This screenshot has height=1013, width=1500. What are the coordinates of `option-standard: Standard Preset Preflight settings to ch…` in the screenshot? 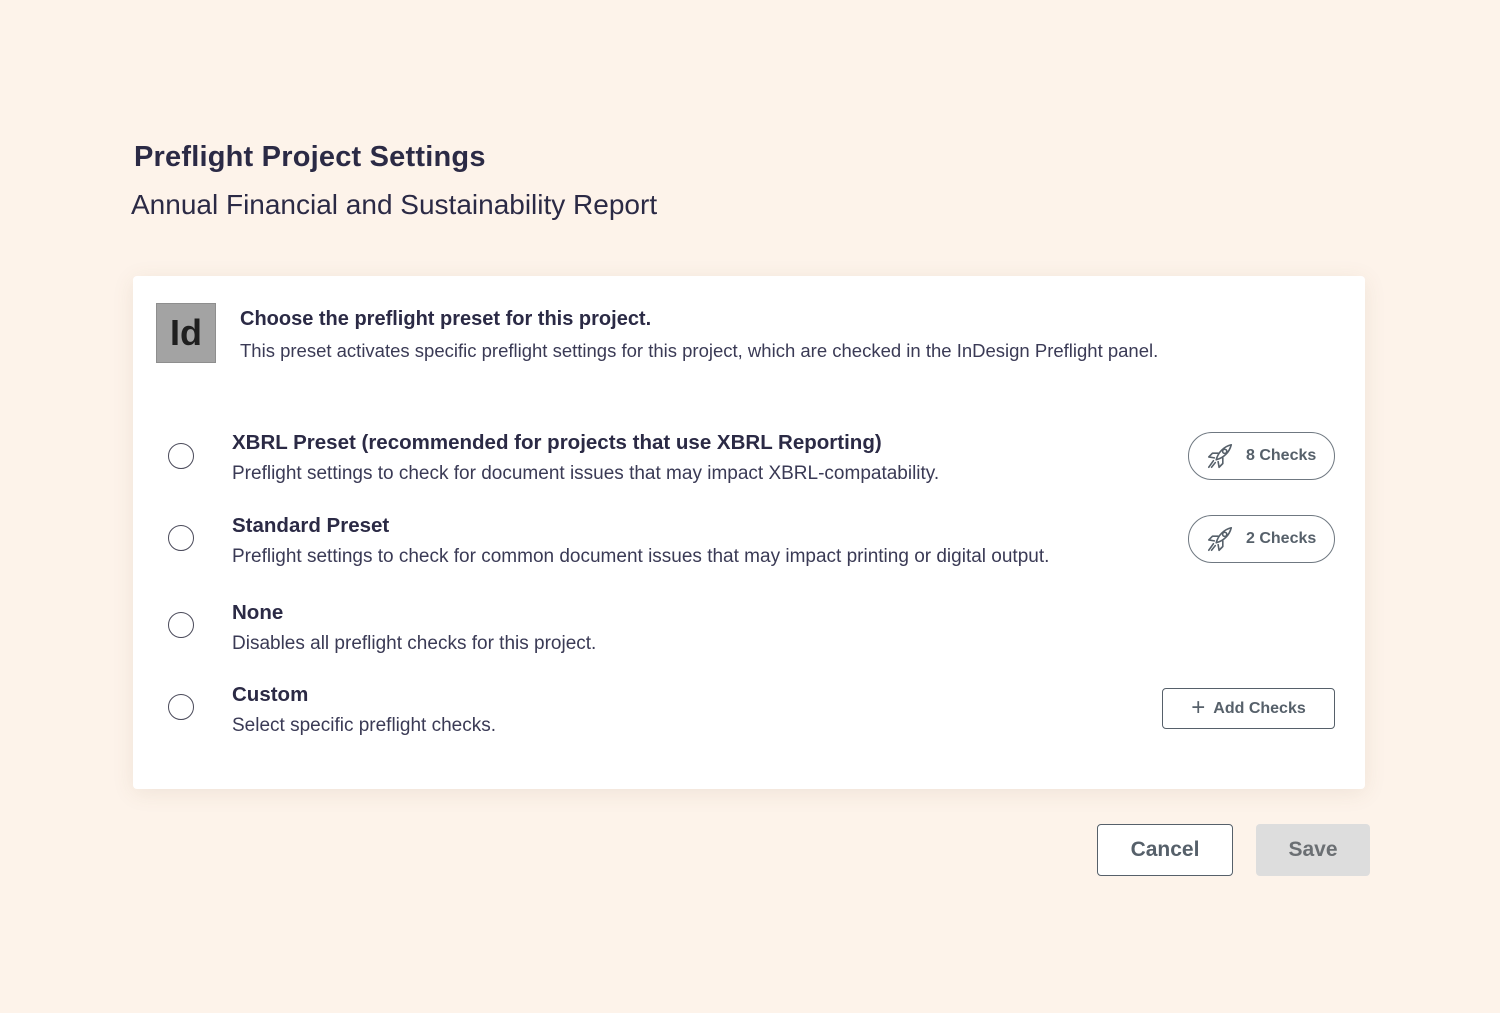 It's located at (749, 549).